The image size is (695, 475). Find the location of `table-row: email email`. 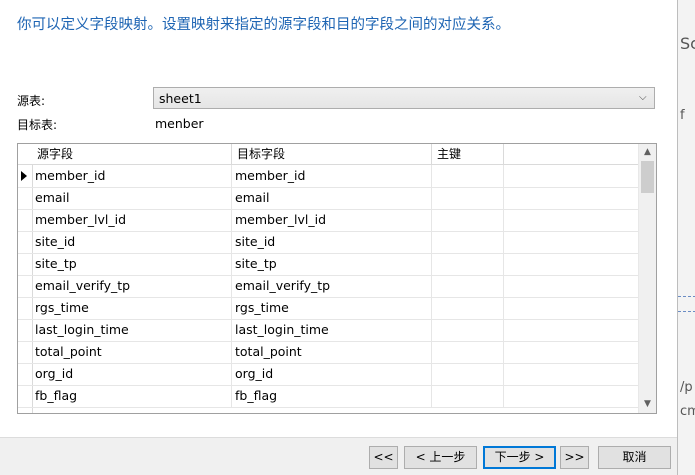

table-row: email email is located at coordinates (328, 198).